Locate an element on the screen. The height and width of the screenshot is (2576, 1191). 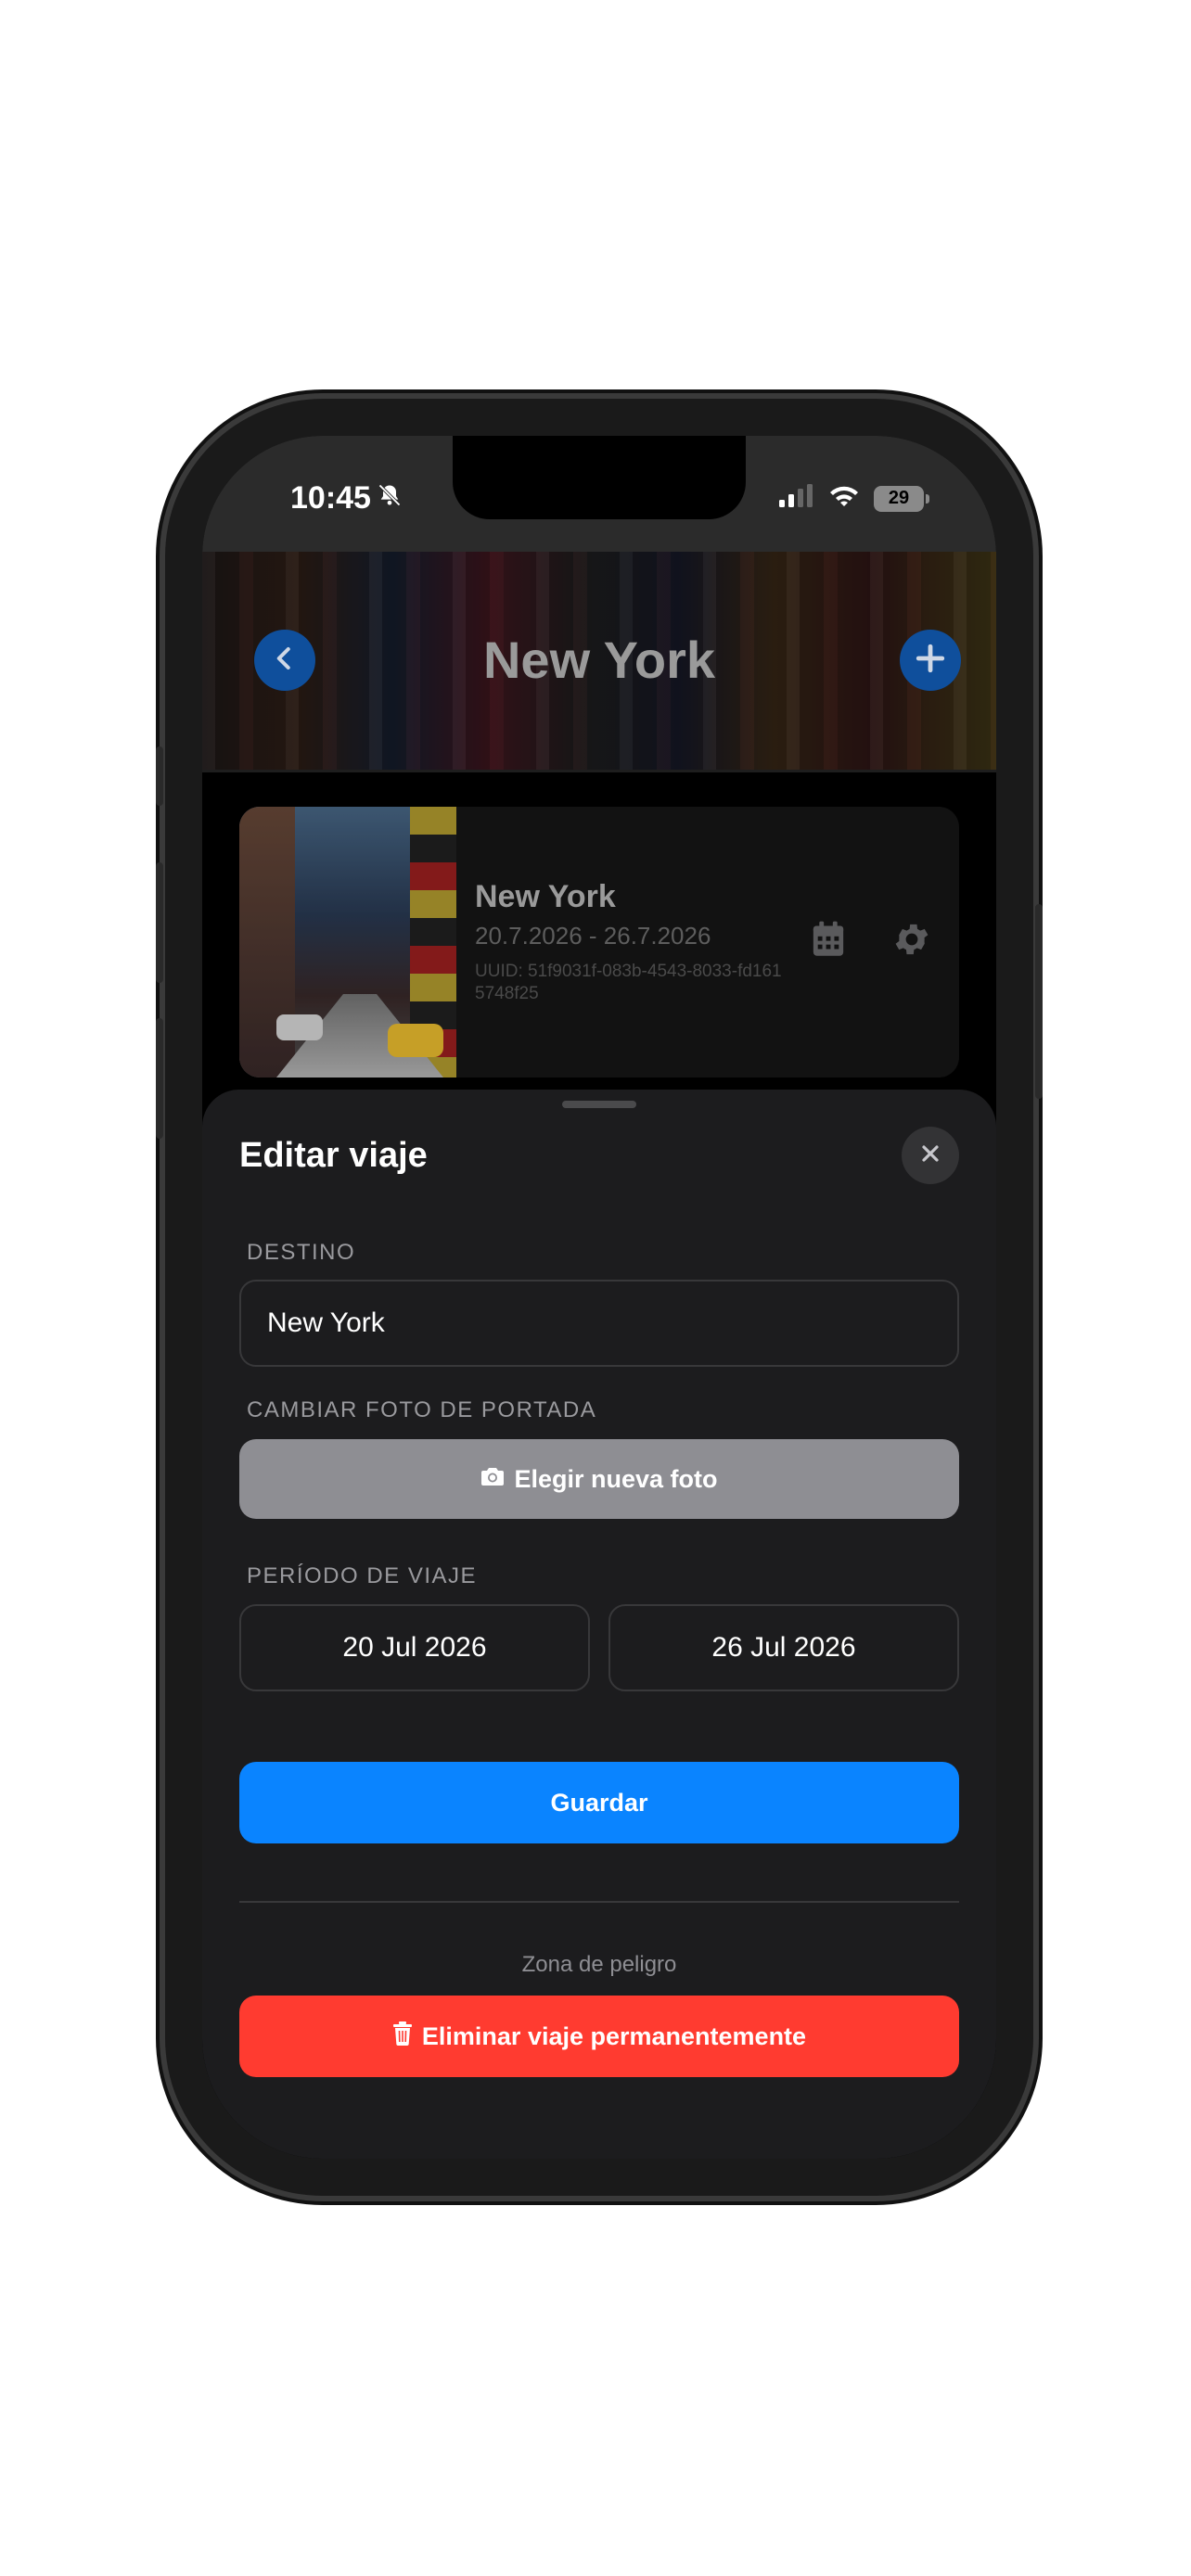
add-button is located at coordinates (931, 660).